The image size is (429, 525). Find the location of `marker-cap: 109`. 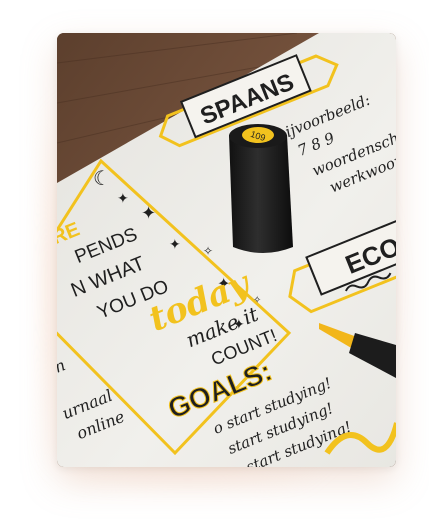

marker-cap: 109 is located at coordinates (261, 188).